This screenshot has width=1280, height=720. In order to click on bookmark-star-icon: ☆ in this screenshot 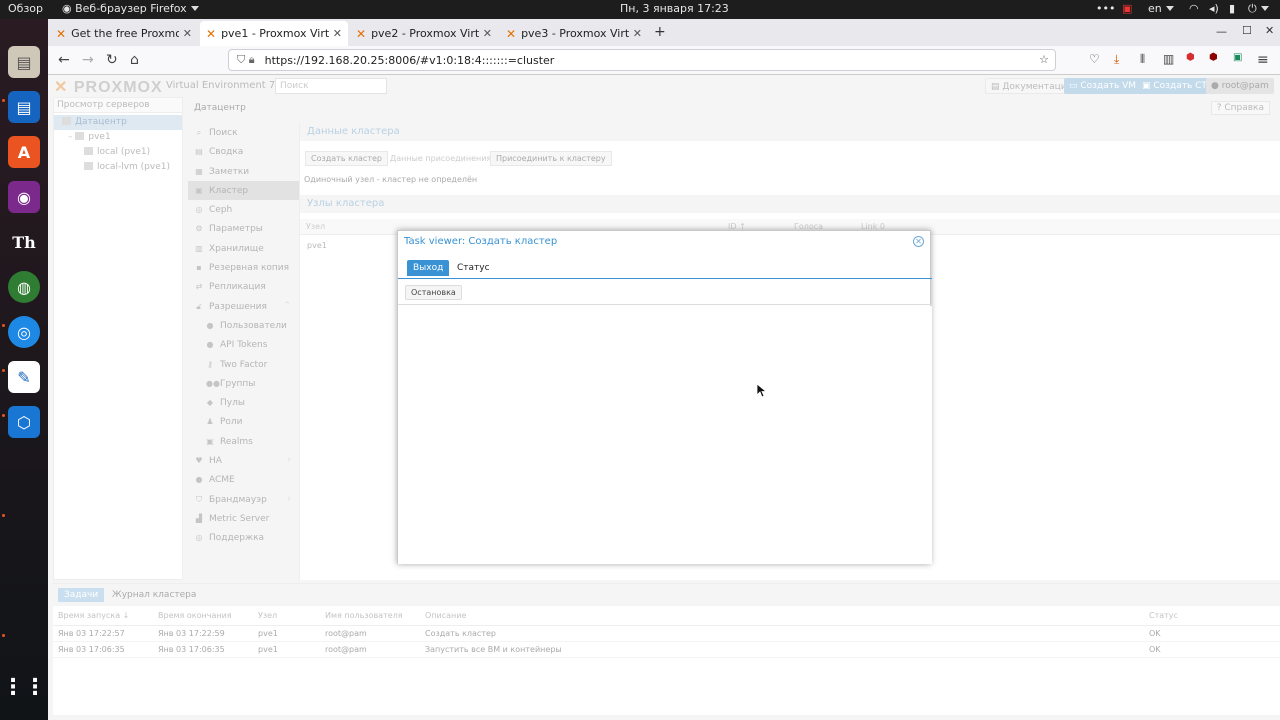, I will do `click(1044, 59)`.